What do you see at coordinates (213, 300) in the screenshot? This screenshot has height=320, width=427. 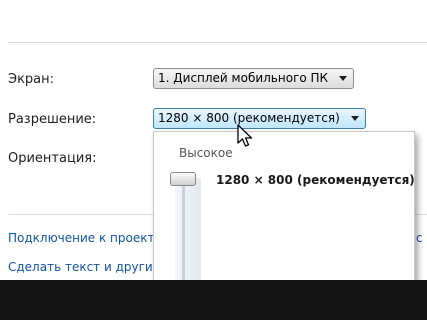 I see `bottom-letterbox` at bounding box center [213, 300].